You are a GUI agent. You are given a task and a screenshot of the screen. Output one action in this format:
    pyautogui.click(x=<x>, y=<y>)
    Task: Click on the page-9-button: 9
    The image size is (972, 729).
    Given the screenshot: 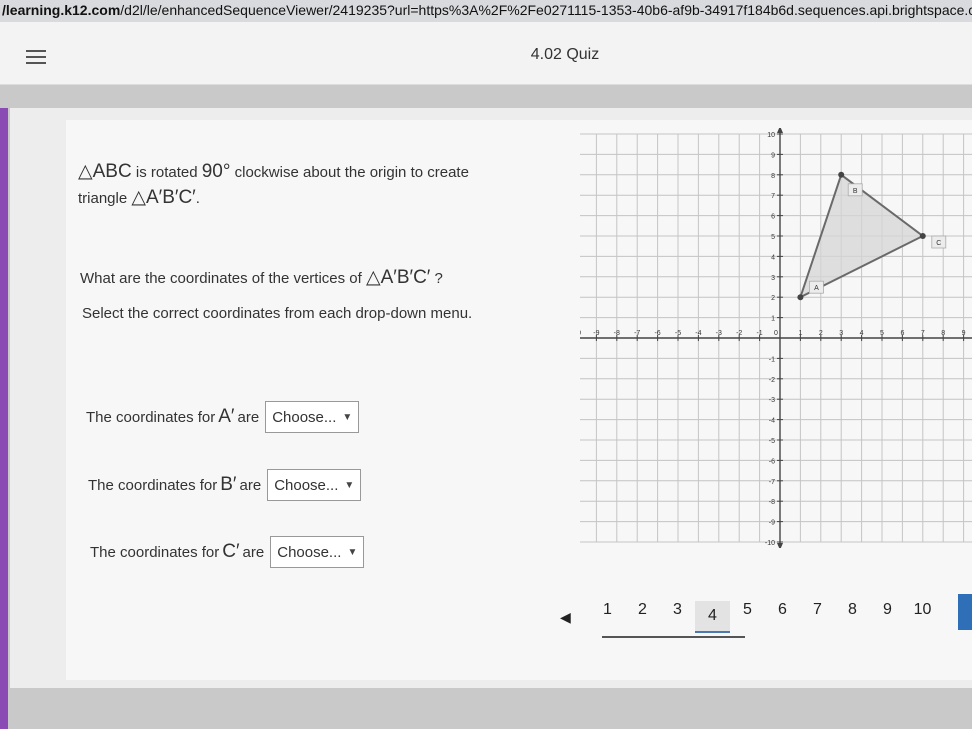 What is the action you would take?
    pyautogui.click(x=887, y=617)
    